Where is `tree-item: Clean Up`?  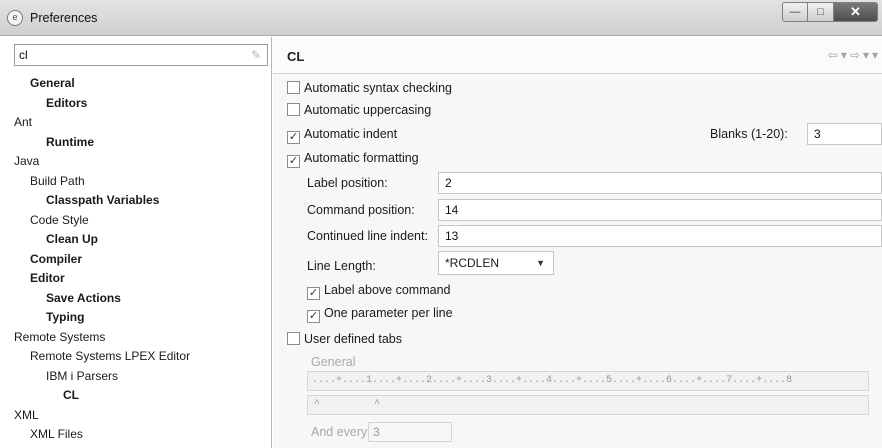
tree-item: Clean Up is located at coordinates (136, 240).